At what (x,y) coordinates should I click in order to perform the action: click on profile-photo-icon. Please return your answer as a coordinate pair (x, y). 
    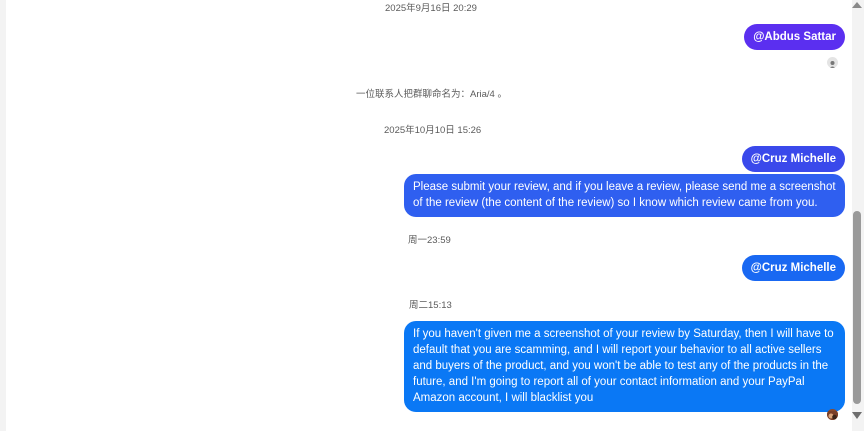
    Looking at the image, I should click on (832, 414).